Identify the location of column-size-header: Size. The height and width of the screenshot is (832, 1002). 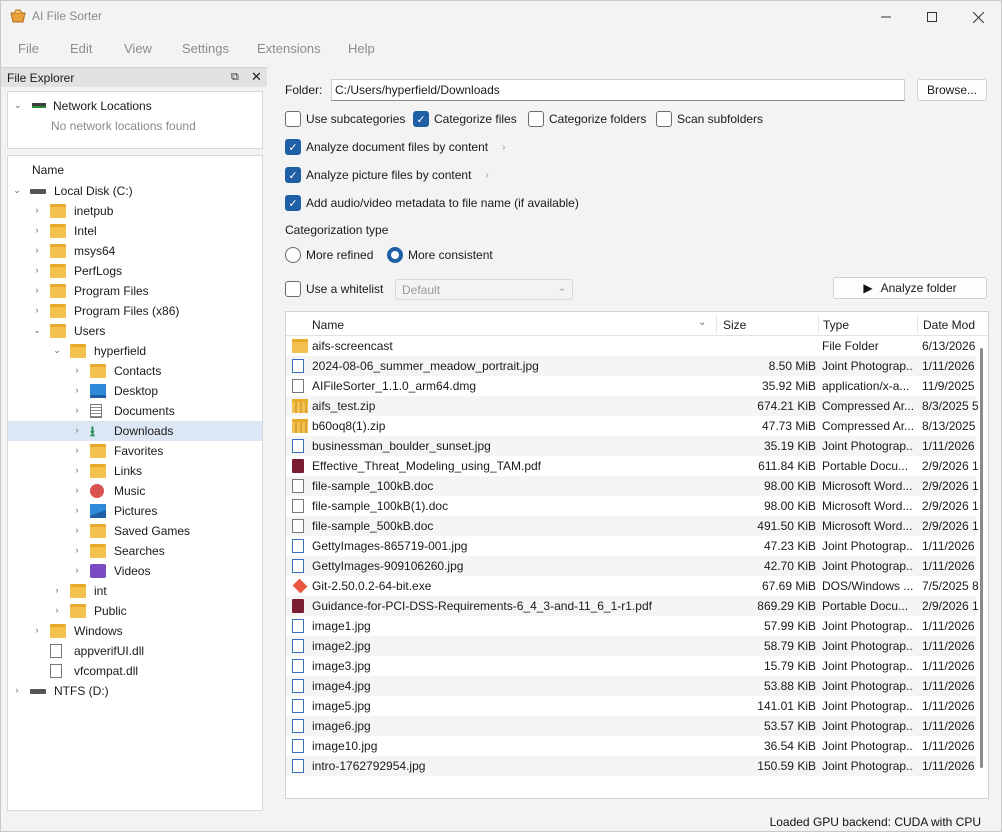
(734, 325).